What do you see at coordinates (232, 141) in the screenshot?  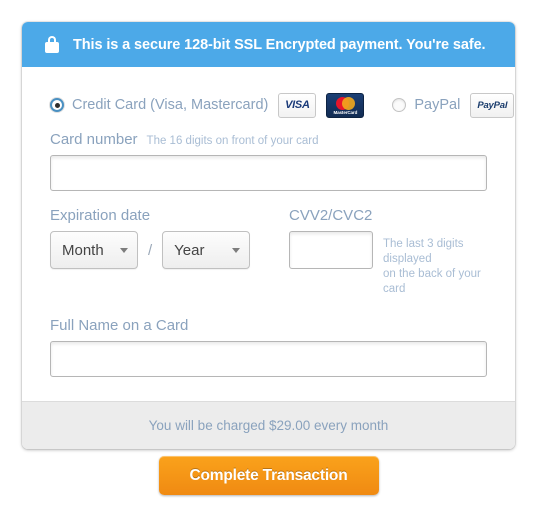 I see `card-number-hint: The 16 digits on front of your card` at bounding box center [232, 141].